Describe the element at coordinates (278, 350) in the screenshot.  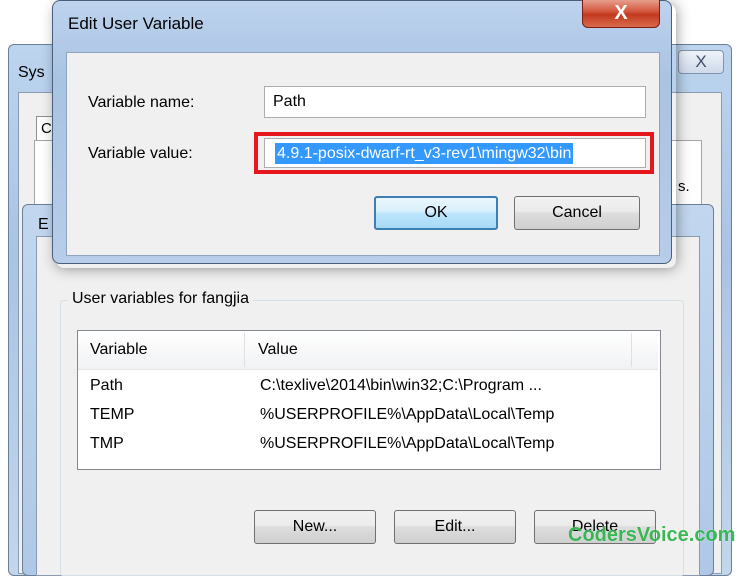
I see `column-header-value: Value` at that location.